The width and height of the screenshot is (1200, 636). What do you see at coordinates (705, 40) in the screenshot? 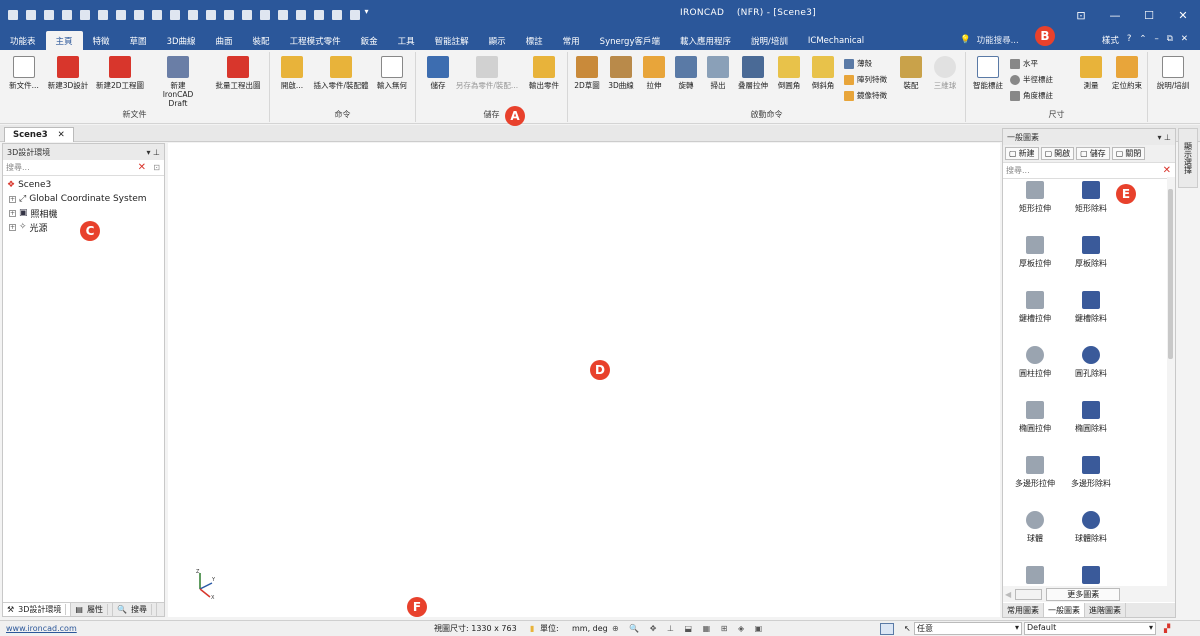
I see `tab-15: 載入應用程序` at bounding box center [705, 40].